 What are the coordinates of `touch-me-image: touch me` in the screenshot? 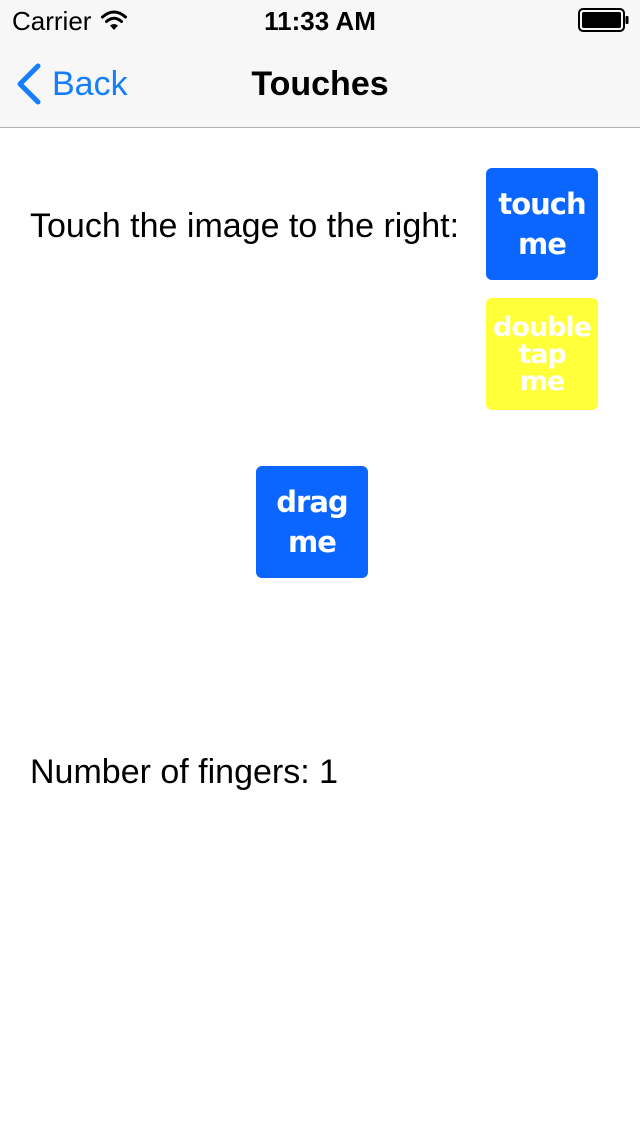 It's located at (542, 224).